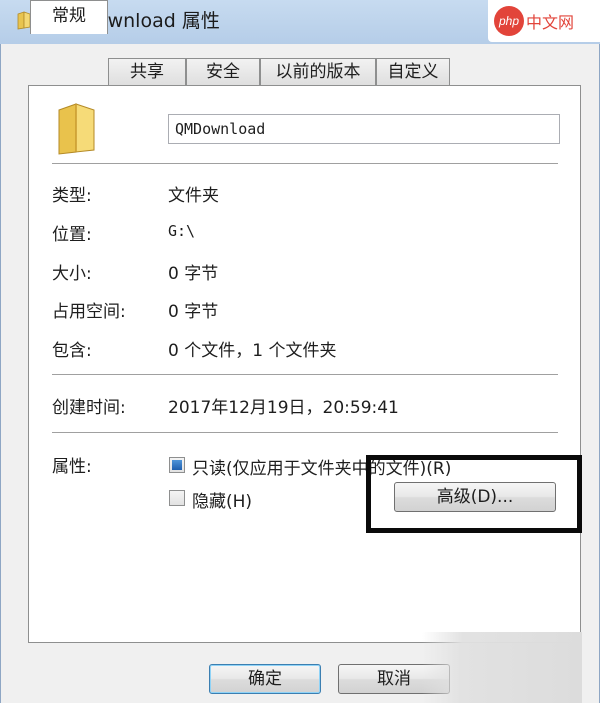 The height and width of the screenshot is (703, 600). Describe the element at coordinates (318, 72) in the screenshot. I see `tab-previous-versions: 以前的版本` at that location.